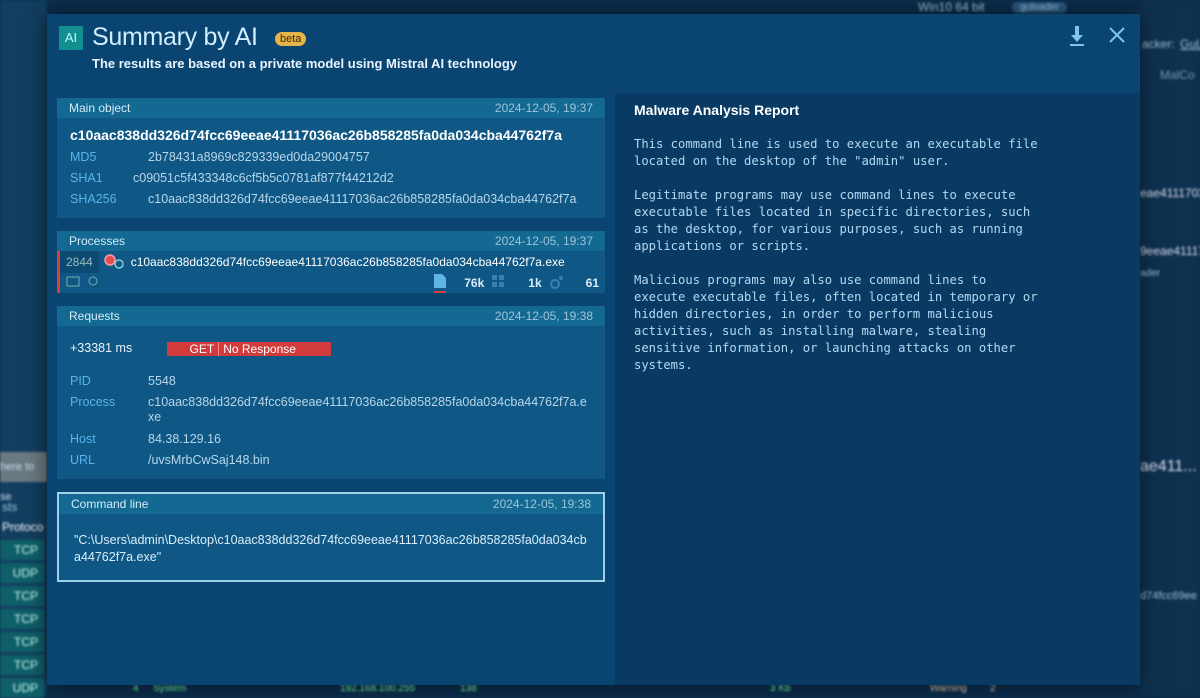 The width and height of the screenshot is (1200, 698). What do you see at coordinates (209, 460) in the screenshot?
I see `url-value: /uvsMrbCwSaj148.bin` at bounding box center [209, 460].